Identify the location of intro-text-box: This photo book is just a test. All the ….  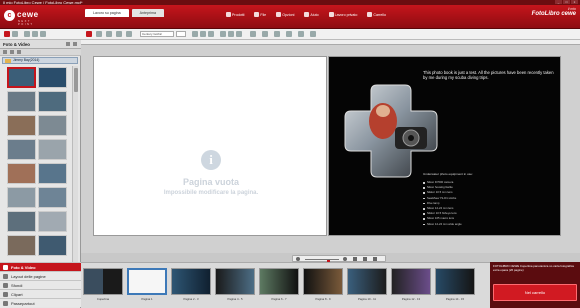
(491, 75).